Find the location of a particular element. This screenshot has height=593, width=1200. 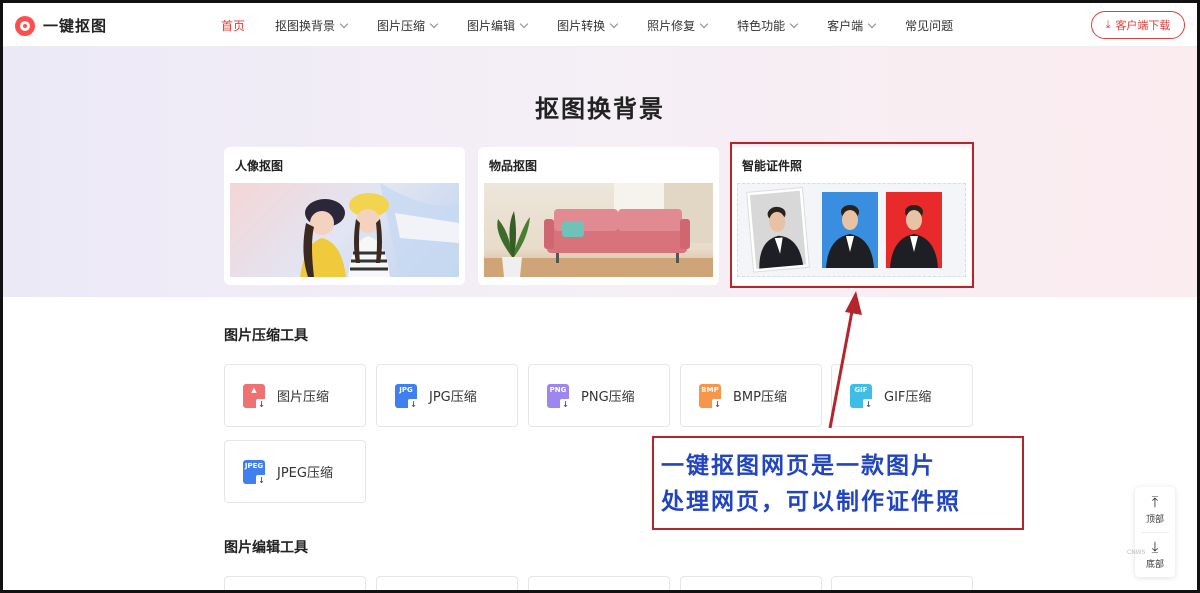

section-title-edit: 图片编辑工具 is located at coordinates (266, 548).